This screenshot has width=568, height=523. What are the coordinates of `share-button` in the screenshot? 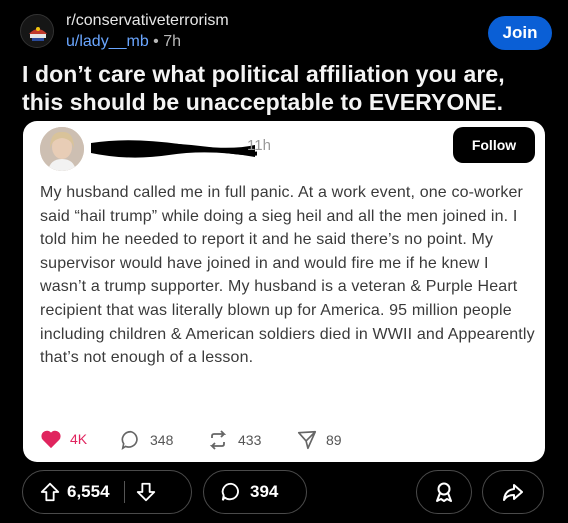 It's located at (513, 492).